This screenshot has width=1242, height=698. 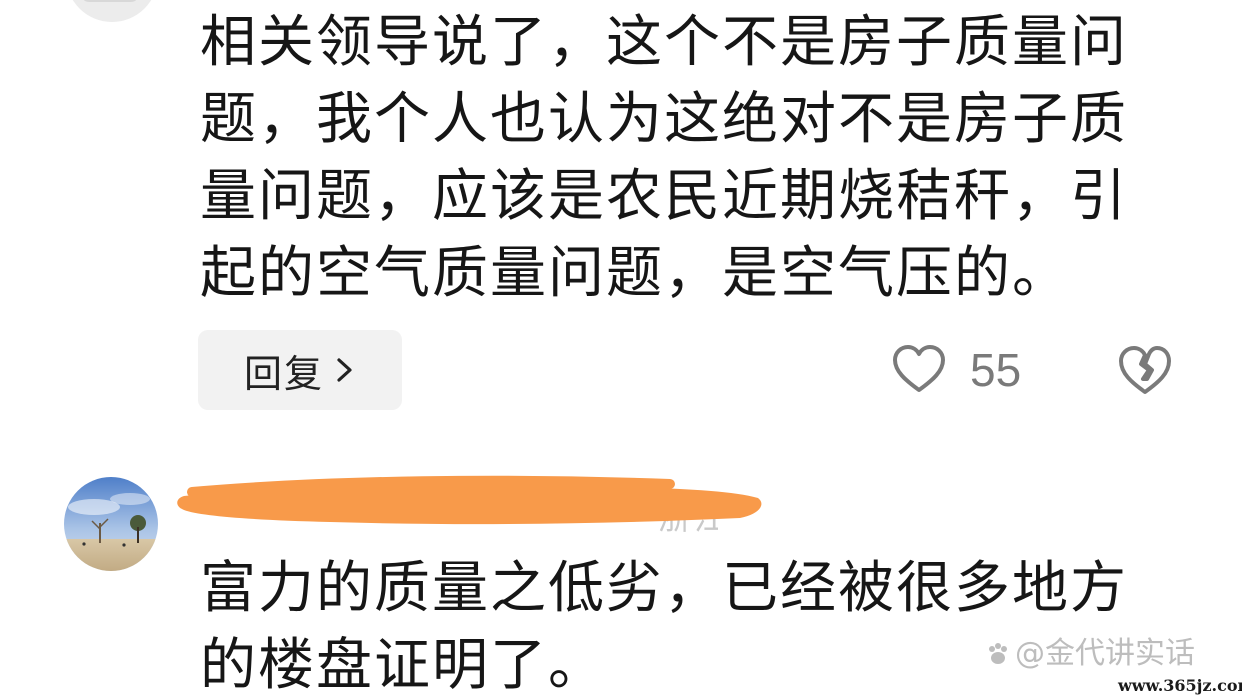 What do you see at coordinates (998, 653) in the screenshot?
I see `paw-icon` at bounding box center [998, 653].